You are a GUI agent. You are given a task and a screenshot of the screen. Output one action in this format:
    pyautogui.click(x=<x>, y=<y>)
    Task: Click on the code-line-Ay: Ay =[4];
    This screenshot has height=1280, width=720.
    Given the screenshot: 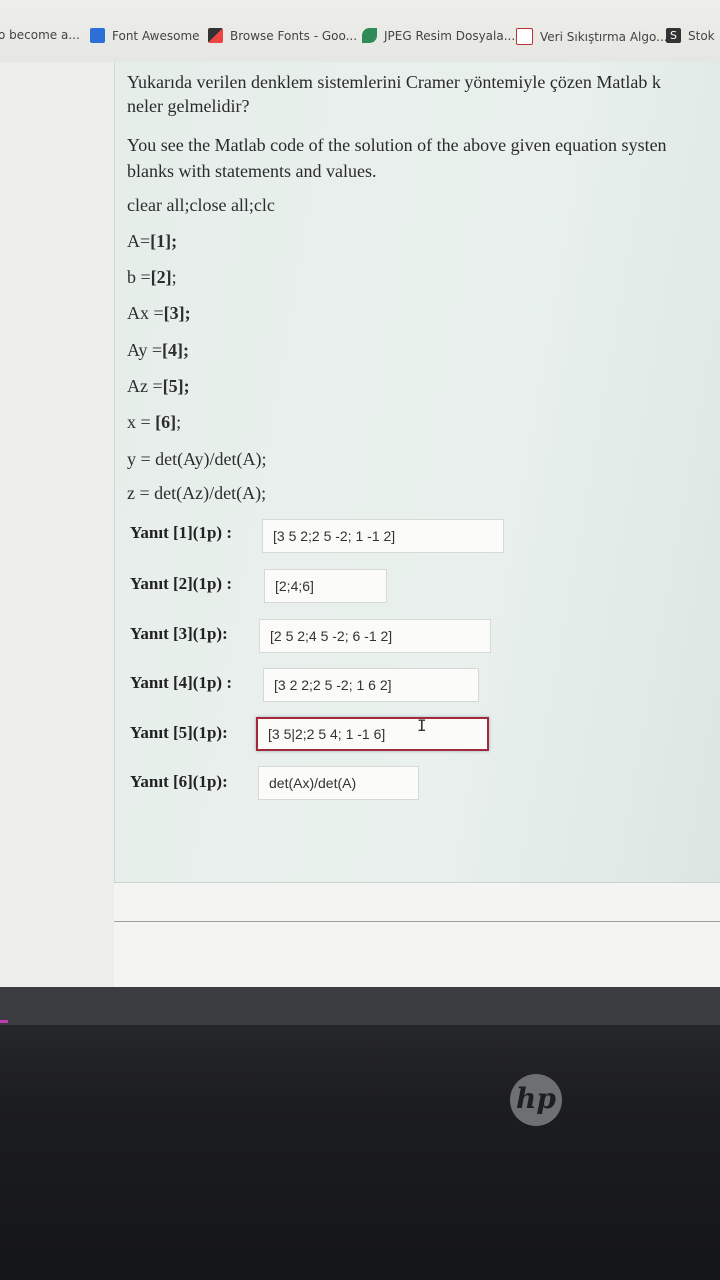 What is the action you would take?
    pyautogui.click(x=158, y=350)
    